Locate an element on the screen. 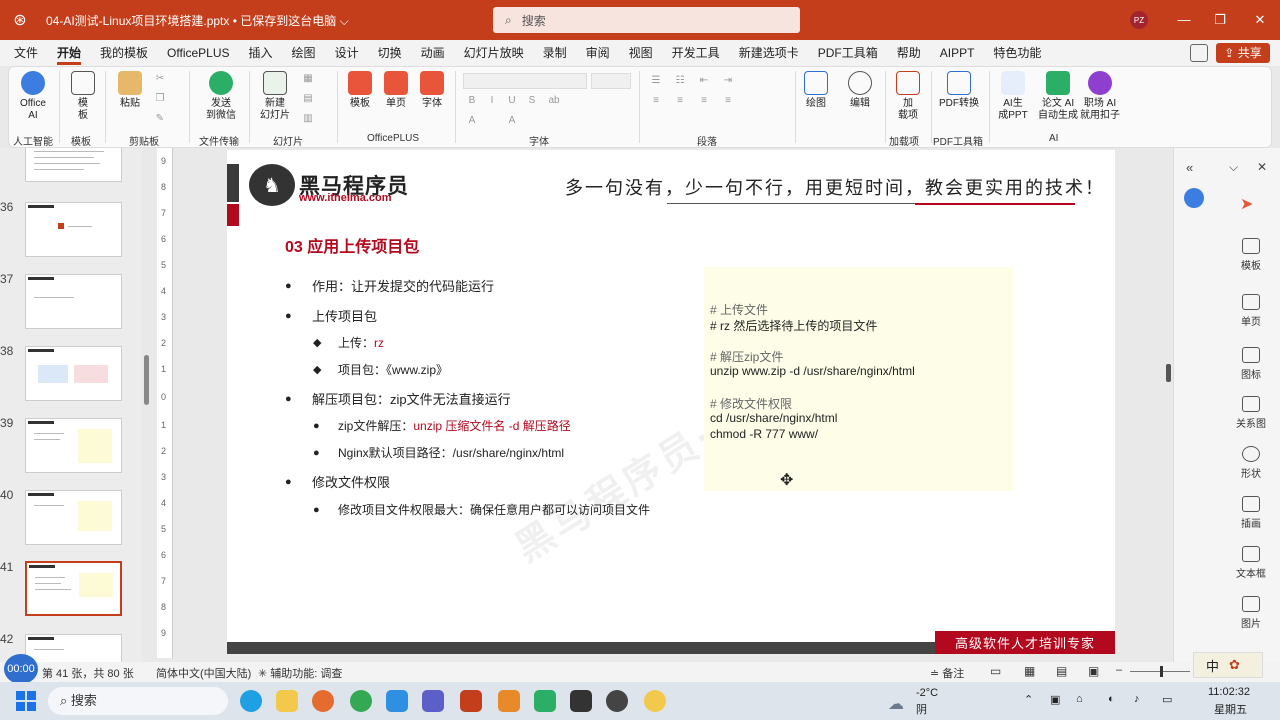 The height and width of the screenshot is (720, 1280). weather-temp: -2°C is located at coordinates (927, 693).